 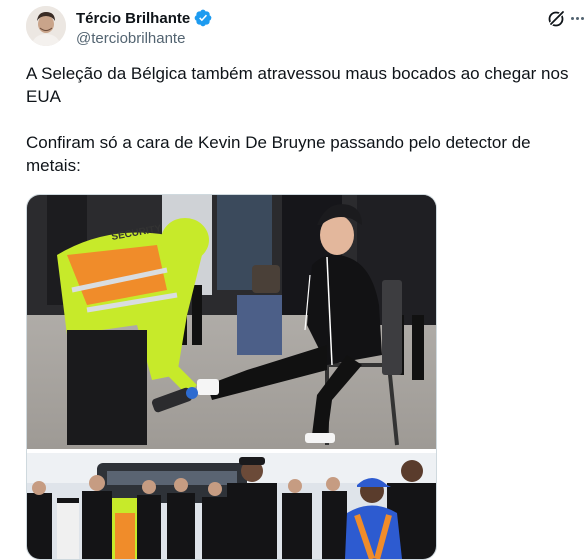 What do you see at coordinates (144, 27) in the screenshot?
I see `author-header: Tércio Brilhante @terciobrilhante` at bounding box center [144, 27].